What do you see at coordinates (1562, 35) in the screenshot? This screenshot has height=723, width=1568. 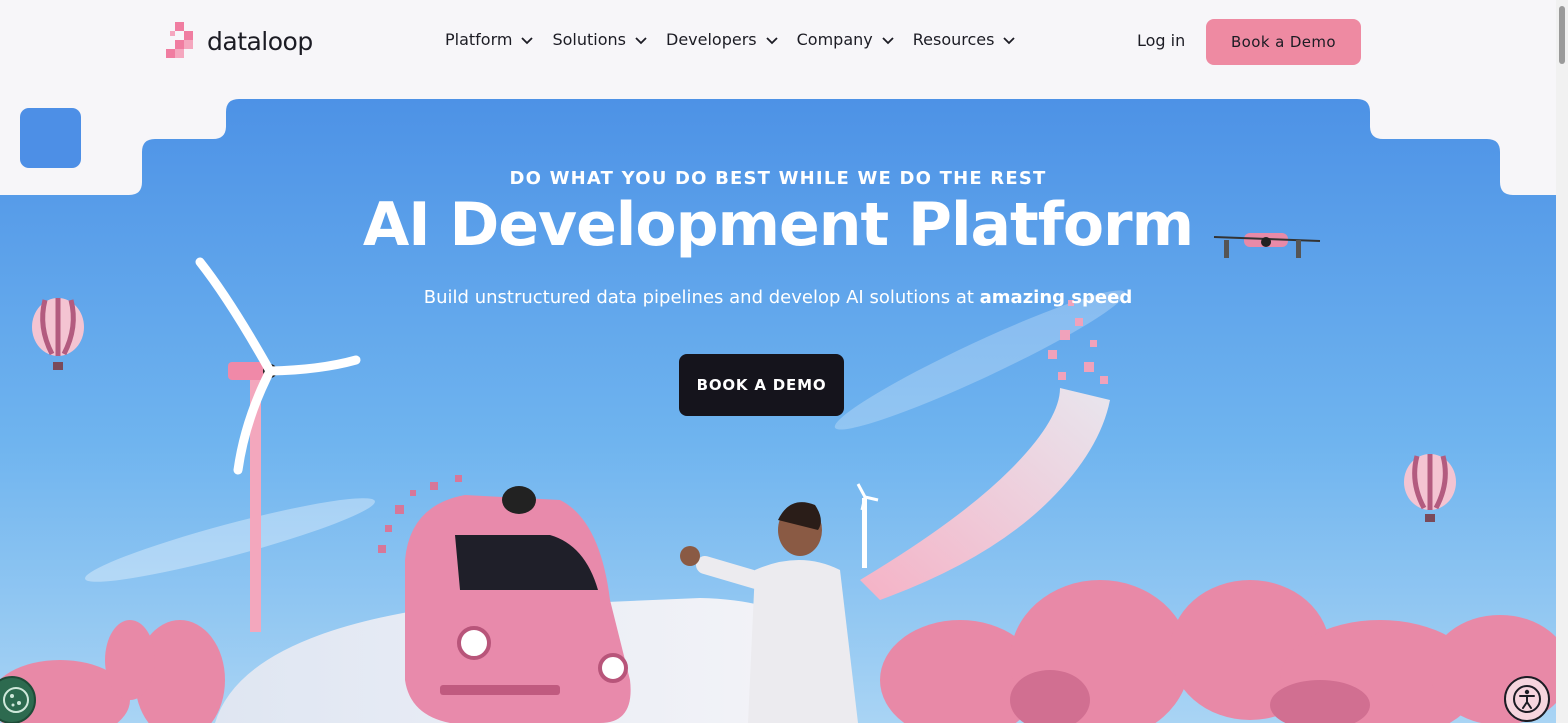 I see `scrollbar-thumb` at bounding box center [1562, 35].